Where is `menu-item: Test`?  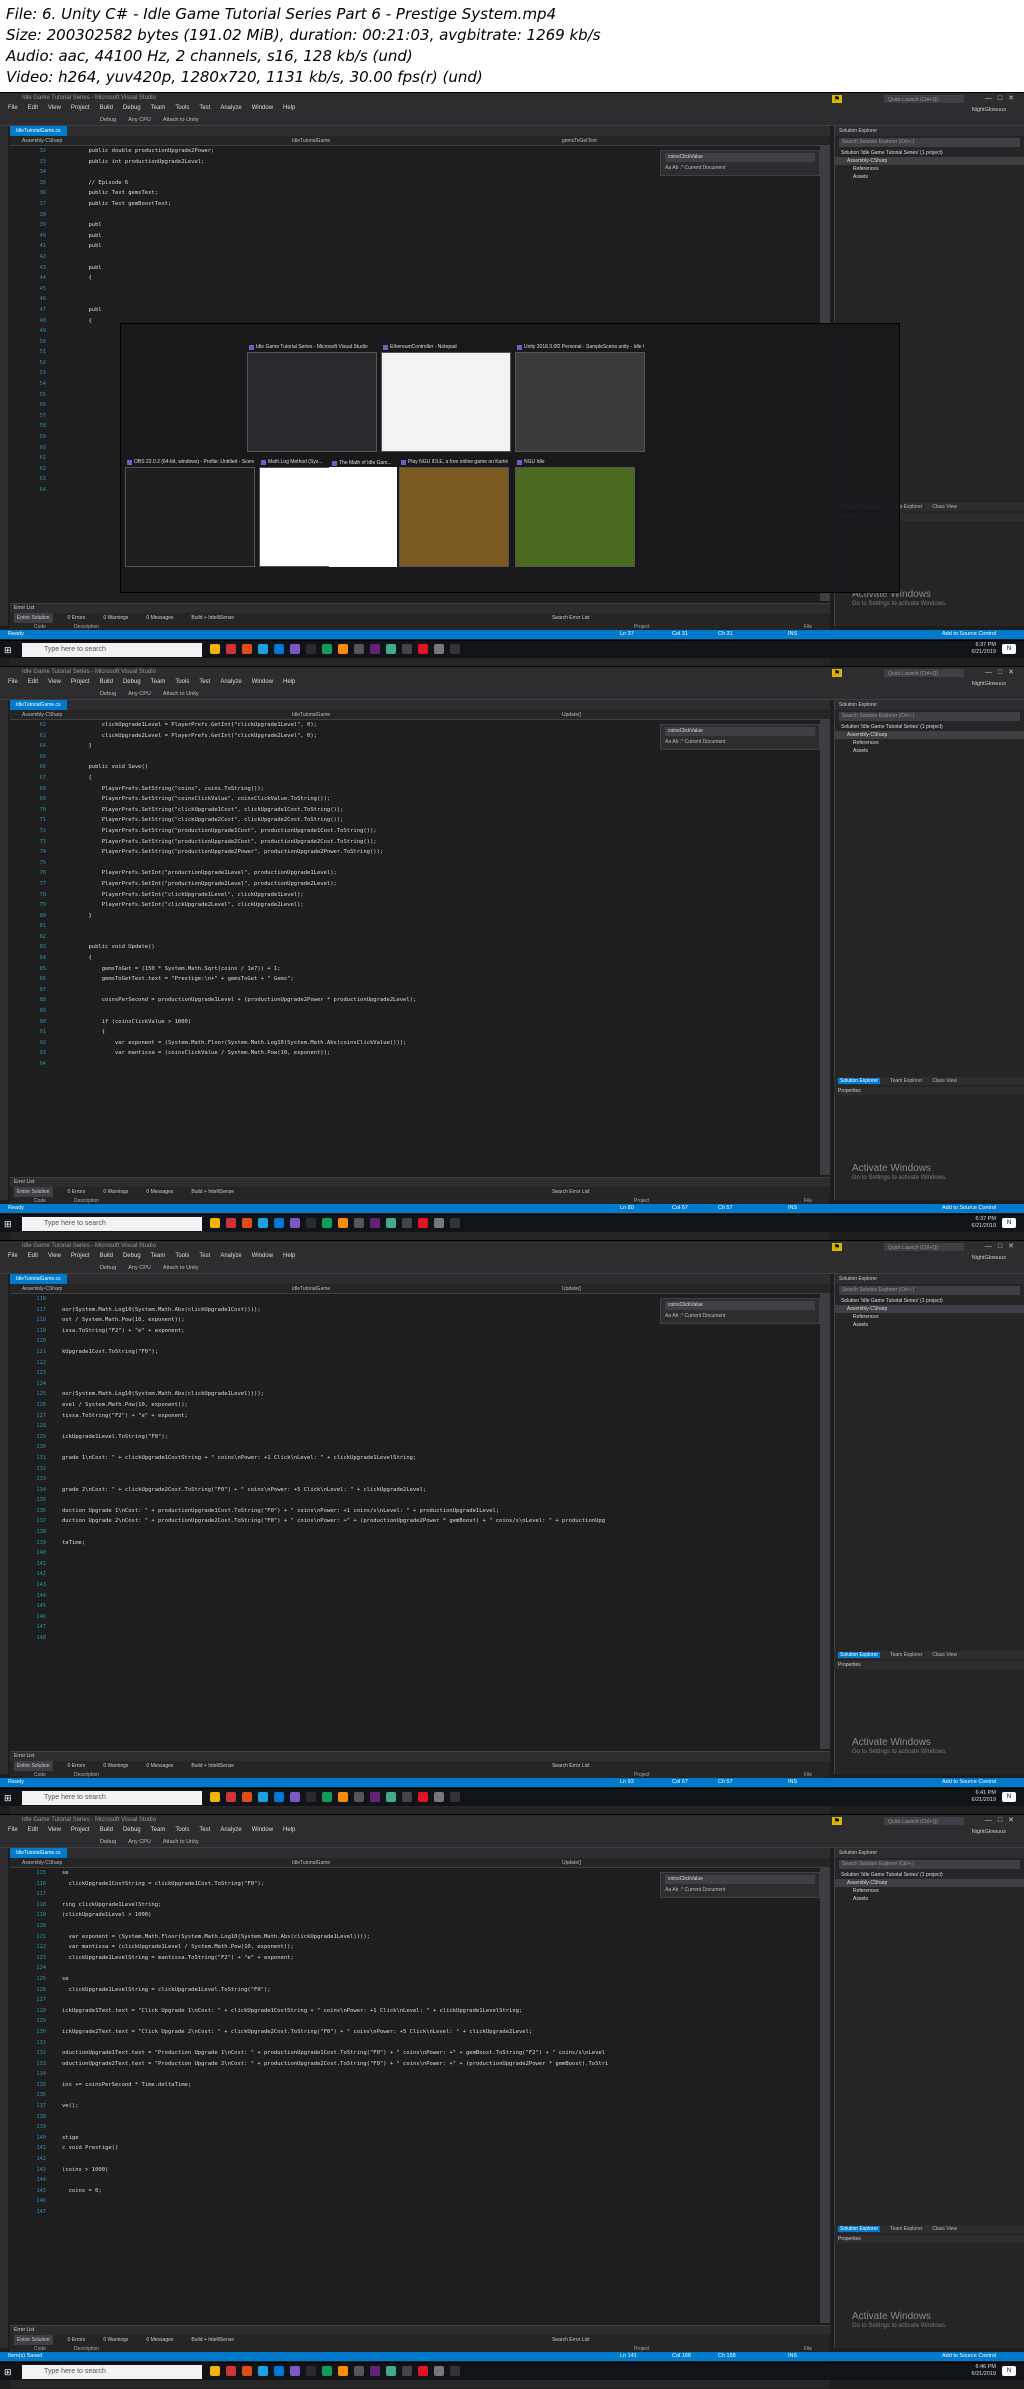
menu-item: Test is located at coordinates (204, 682).